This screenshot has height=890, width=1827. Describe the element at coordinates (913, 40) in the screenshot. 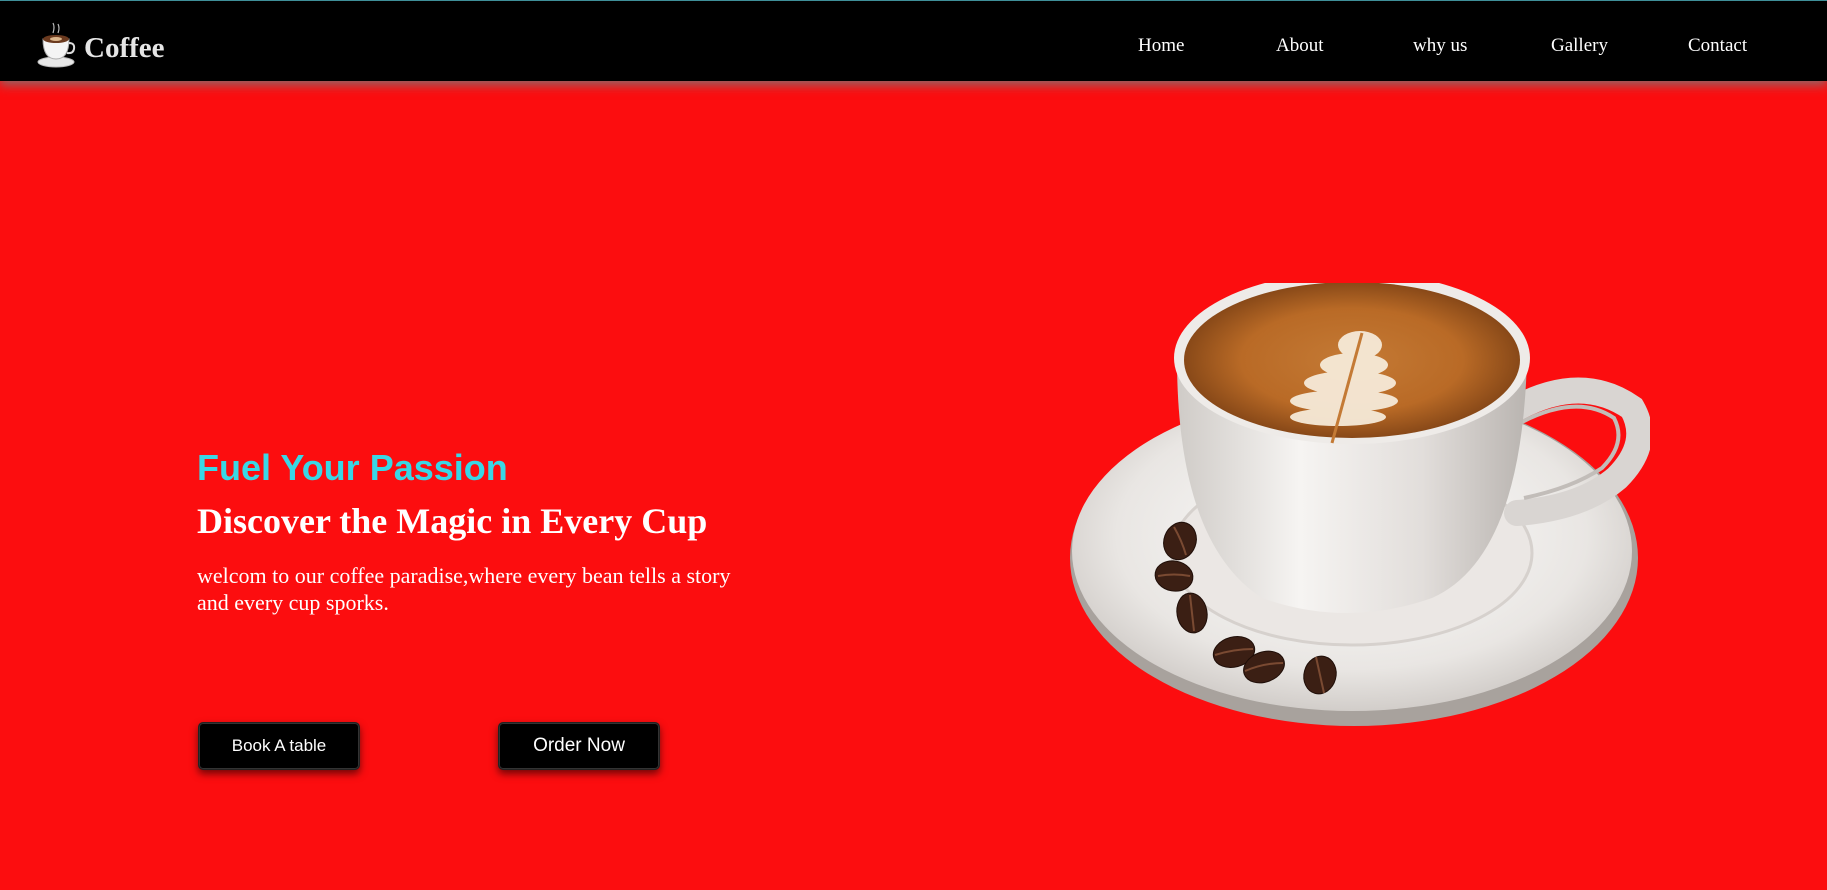

I see `navbar: Coffee Home About why us Gallery Contact` at that location.